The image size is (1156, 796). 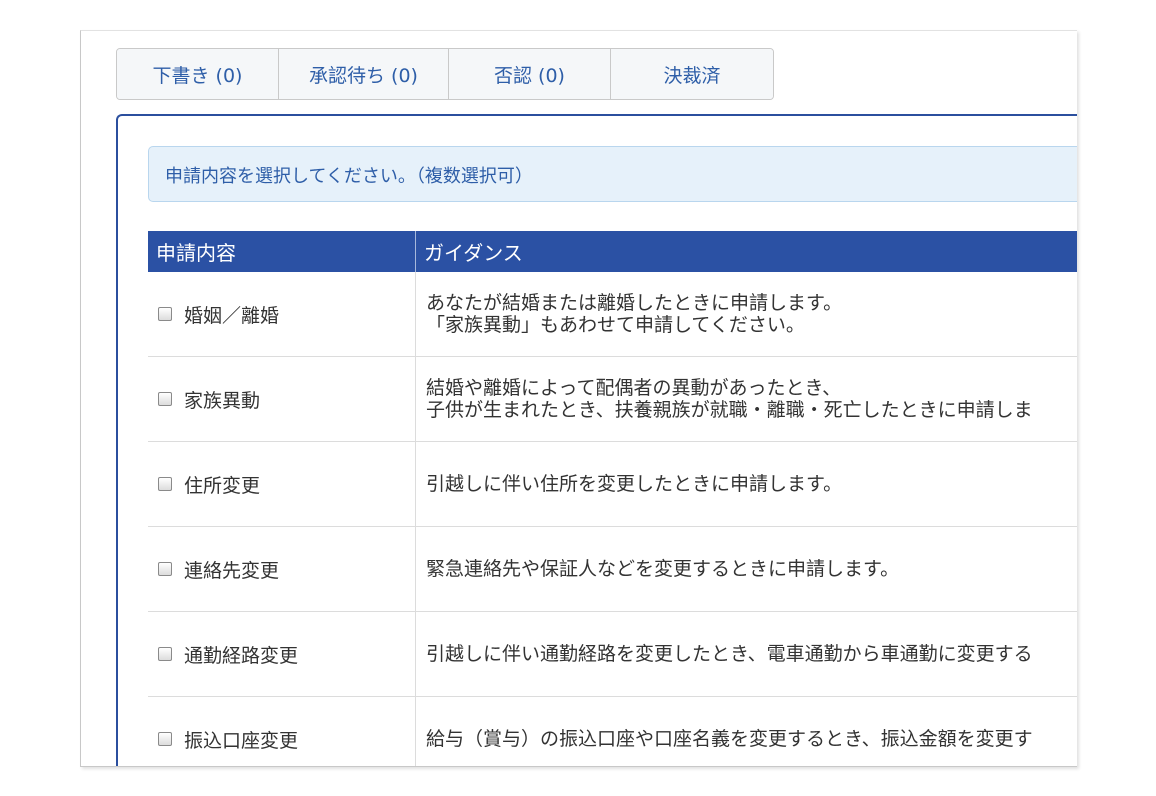 What do you see at coordinates (222, 485) in the screenshot?
I see `request-name: 住所変更` at bounding box center [222, 485].